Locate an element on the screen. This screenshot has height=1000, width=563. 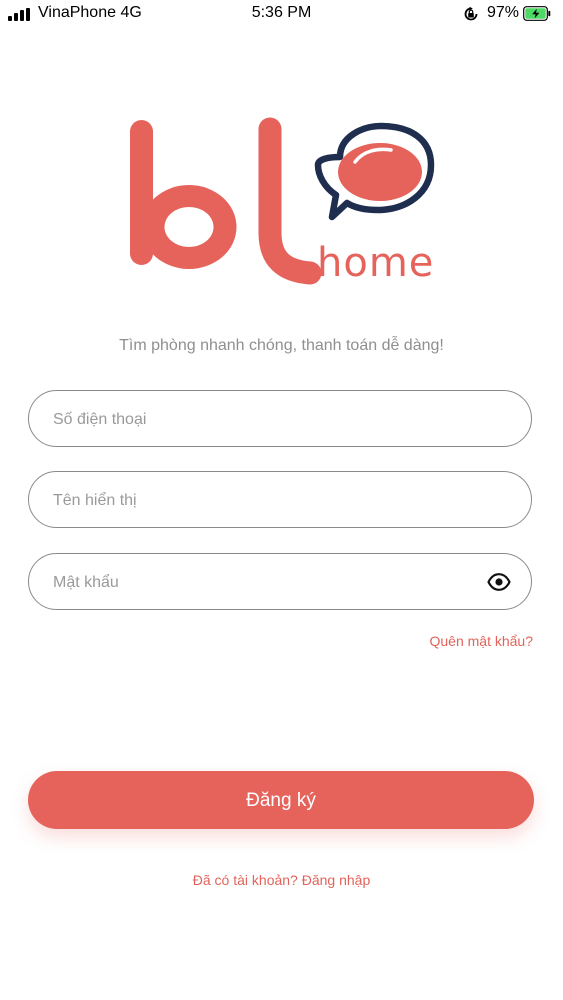
phone-field is located at coordinates (280, 419).